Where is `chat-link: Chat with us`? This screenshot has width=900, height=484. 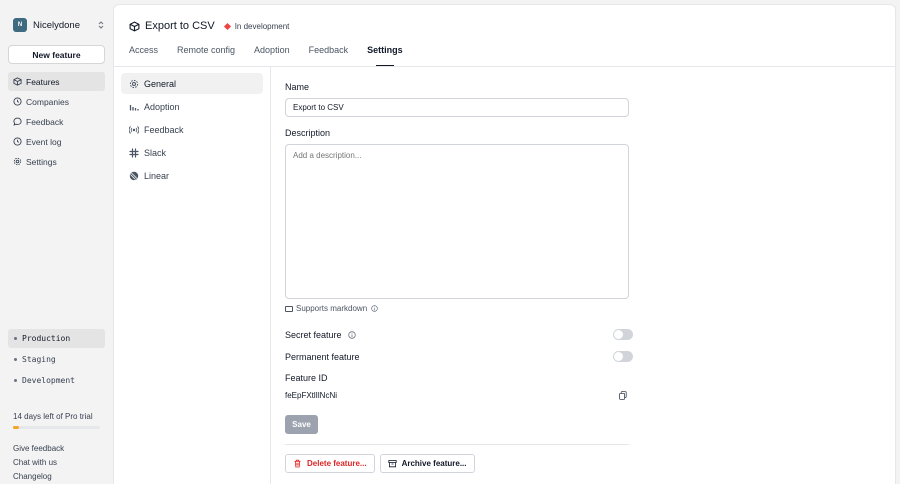 chat-link: Chat with us is located at coordinates (38, 463).